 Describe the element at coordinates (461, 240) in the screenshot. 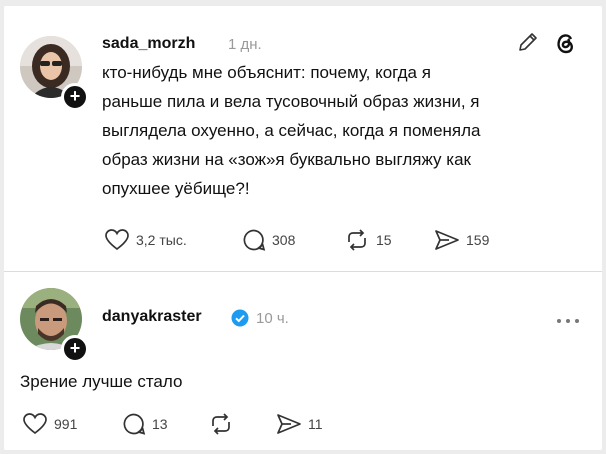

I see `share-button: 159` at that location.